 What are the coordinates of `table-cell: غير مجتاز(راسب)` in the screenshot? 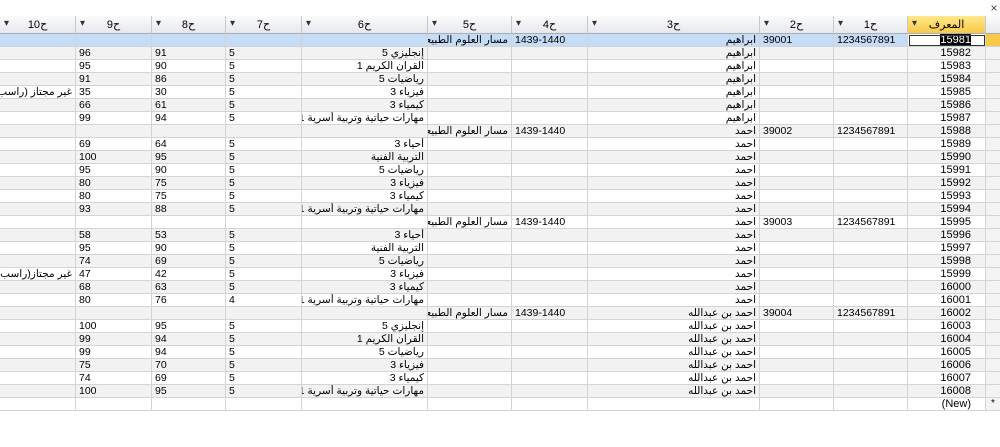 It's located at (38, 274).